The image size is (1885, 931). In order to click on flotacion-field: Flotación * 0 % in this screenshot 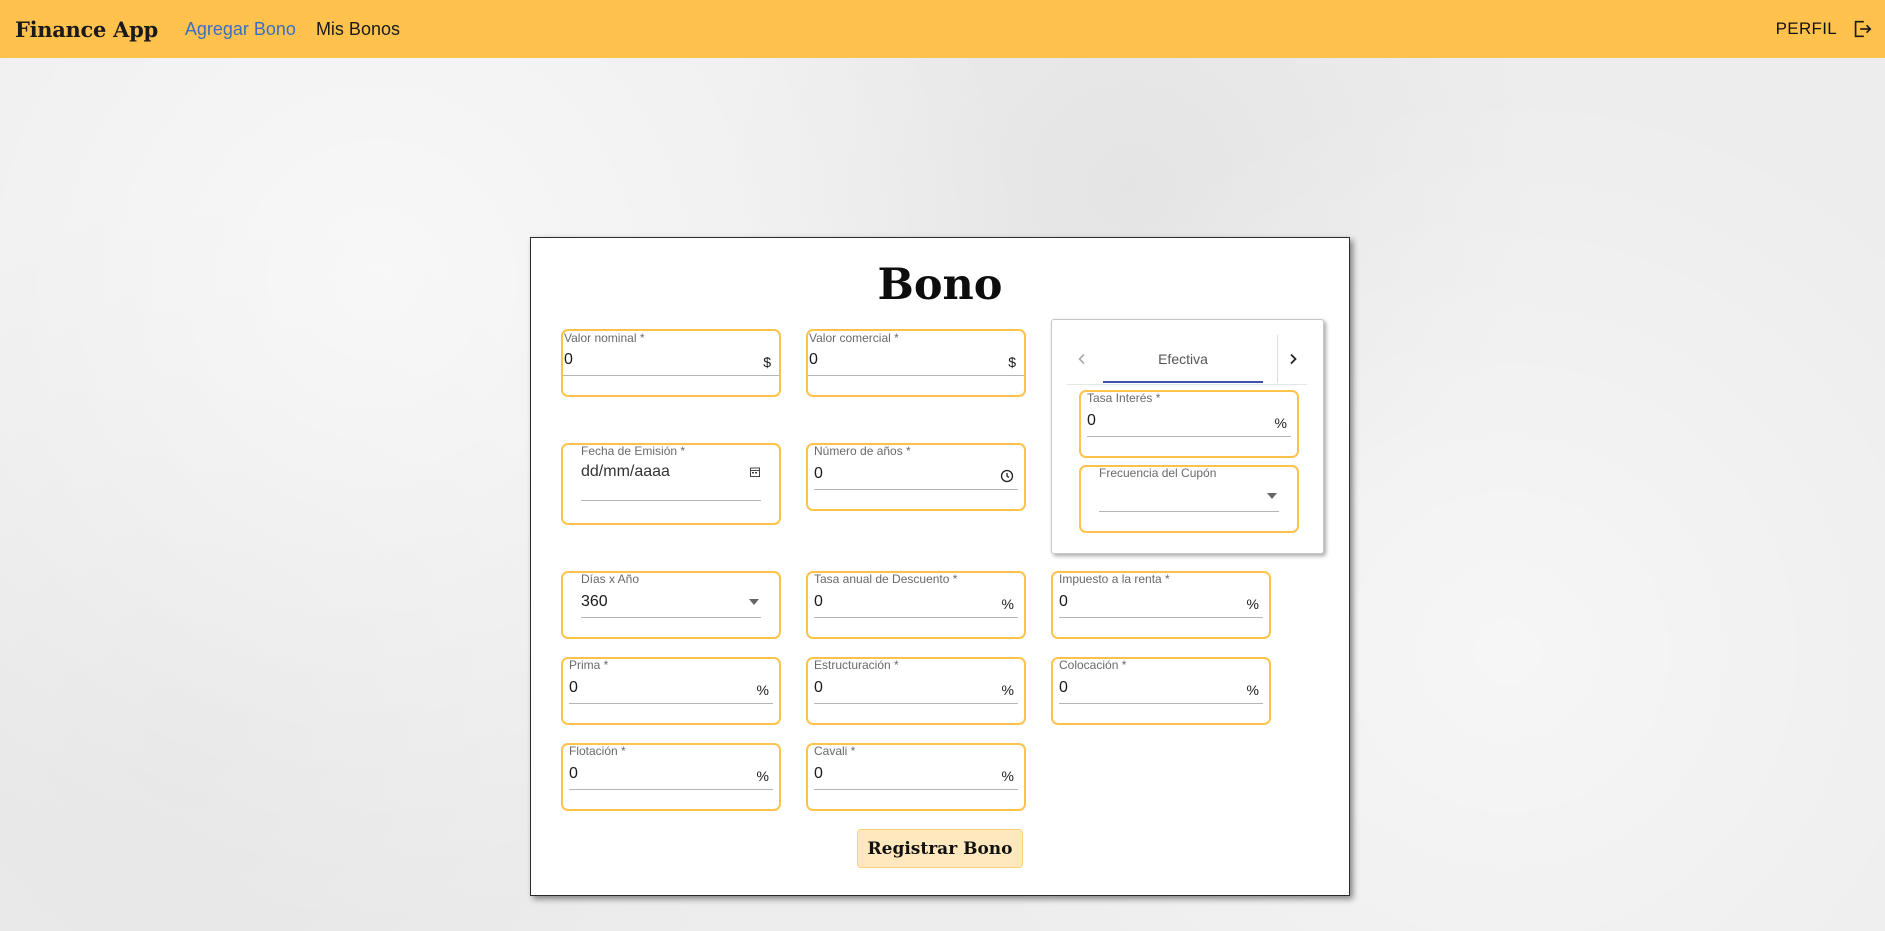, I will do `click(671, 777)`.